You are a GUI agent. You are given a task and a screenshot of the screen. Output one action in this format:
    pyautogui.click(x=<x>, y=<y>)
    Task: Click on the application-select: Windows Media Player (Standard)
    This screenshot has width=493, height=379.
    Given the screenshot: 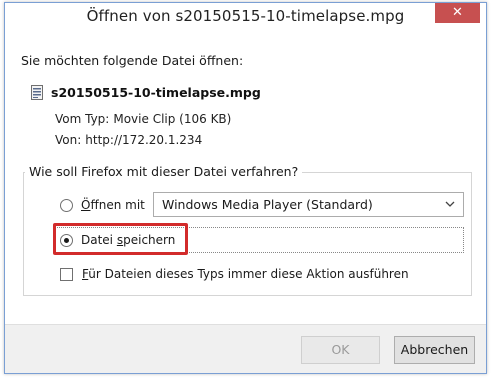 What is the action you would take?
    pyautogui.click(x=308, y=204)
    